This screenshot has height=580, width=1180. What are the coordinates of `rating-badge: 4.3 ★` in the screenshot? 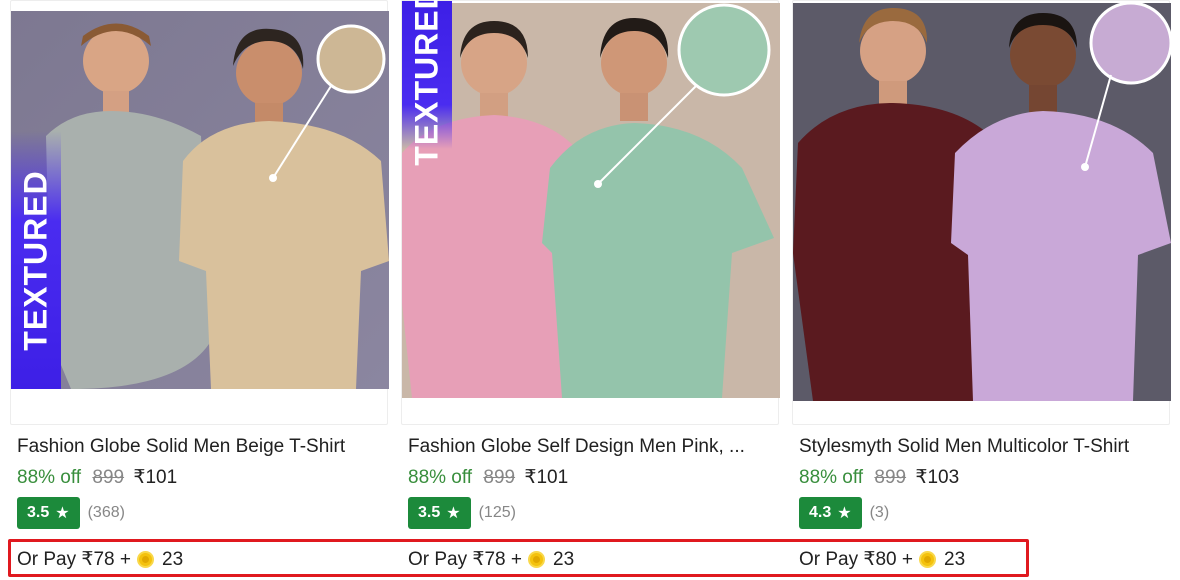 It's located at (830, 513).